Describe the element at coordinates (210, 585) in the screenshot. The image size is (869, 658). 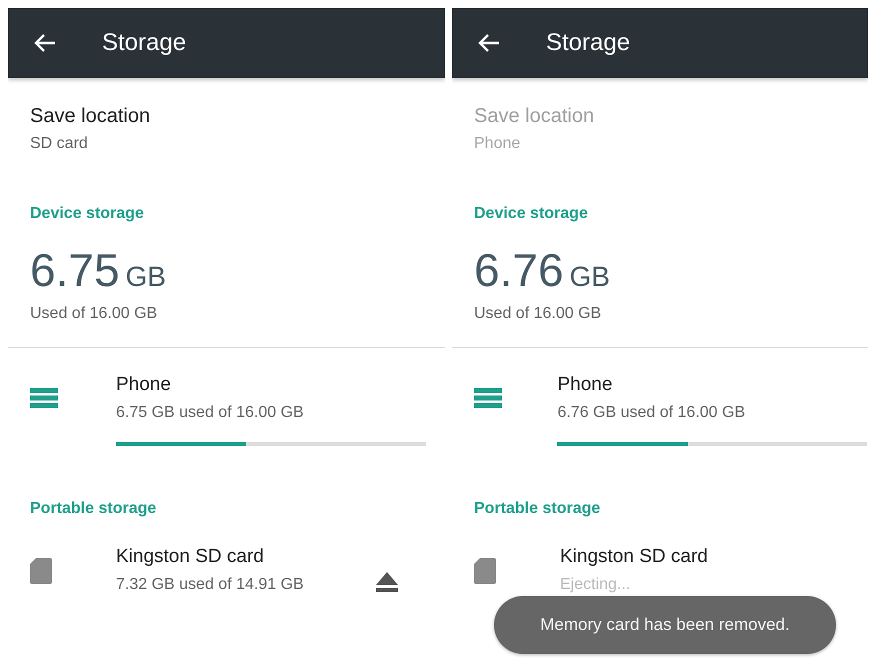
I see `storage-summary: 7.32 GB used of 14.91 GB` at that location.